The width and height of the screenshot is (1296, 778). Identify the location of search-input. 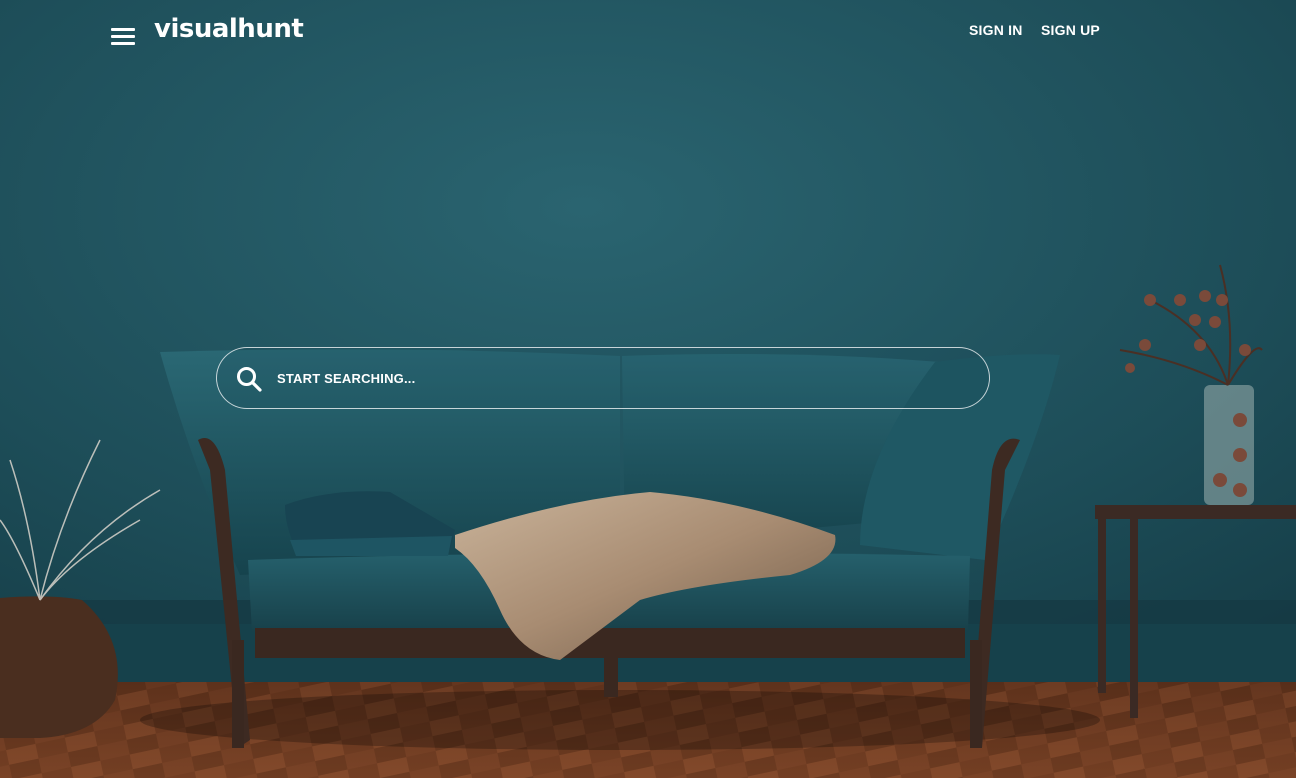
(622, 378).